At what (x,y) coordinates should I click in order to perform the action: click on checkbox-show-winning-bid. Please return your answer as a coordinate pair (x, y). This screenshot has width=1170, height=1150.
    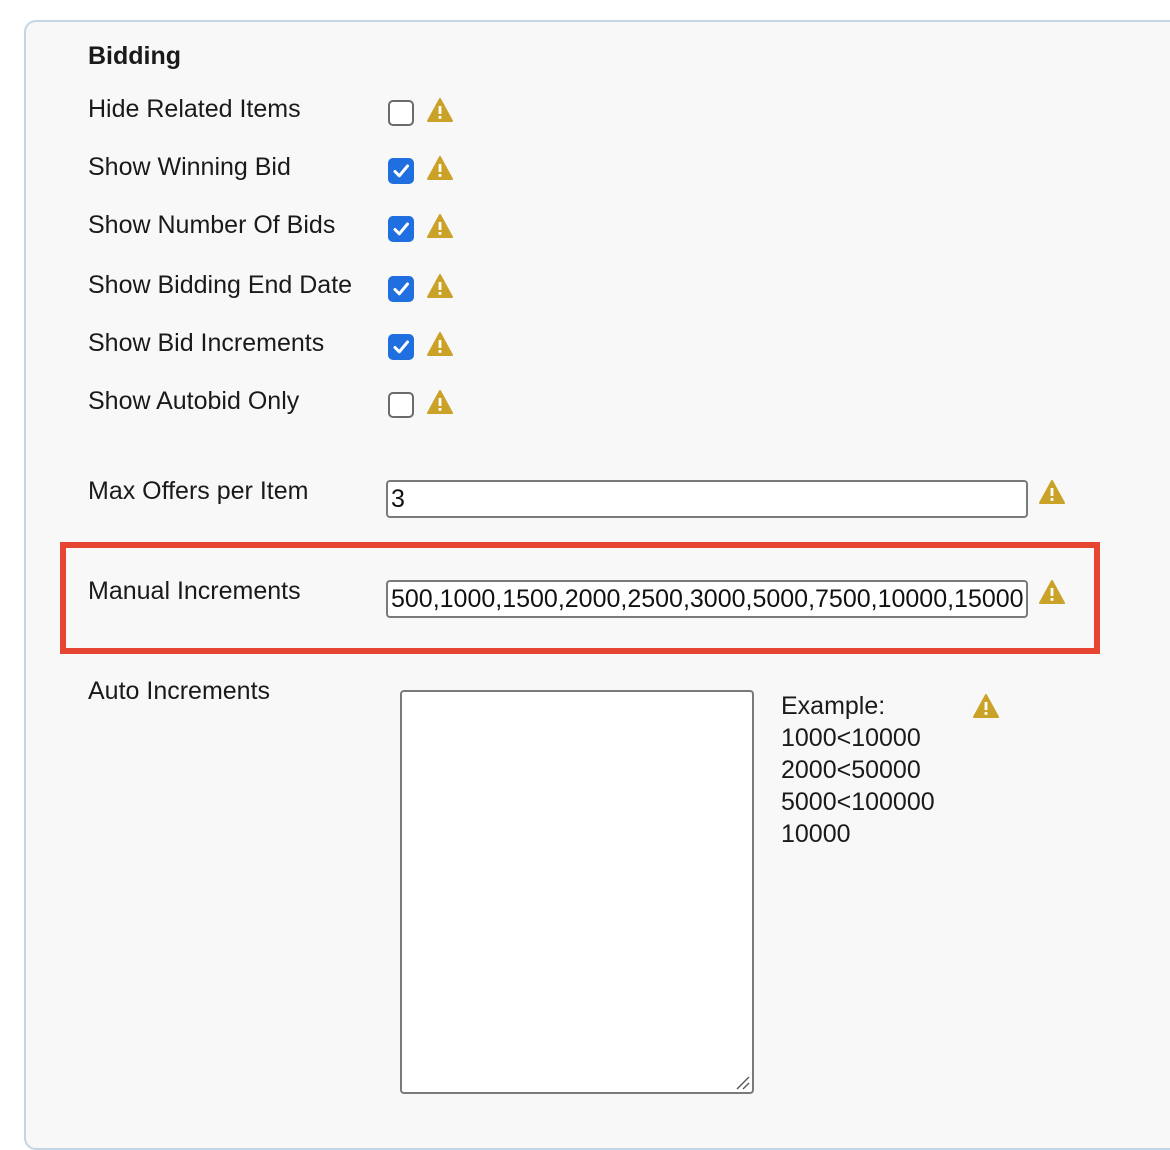
    Looking at the image, I should click on (401, 171).